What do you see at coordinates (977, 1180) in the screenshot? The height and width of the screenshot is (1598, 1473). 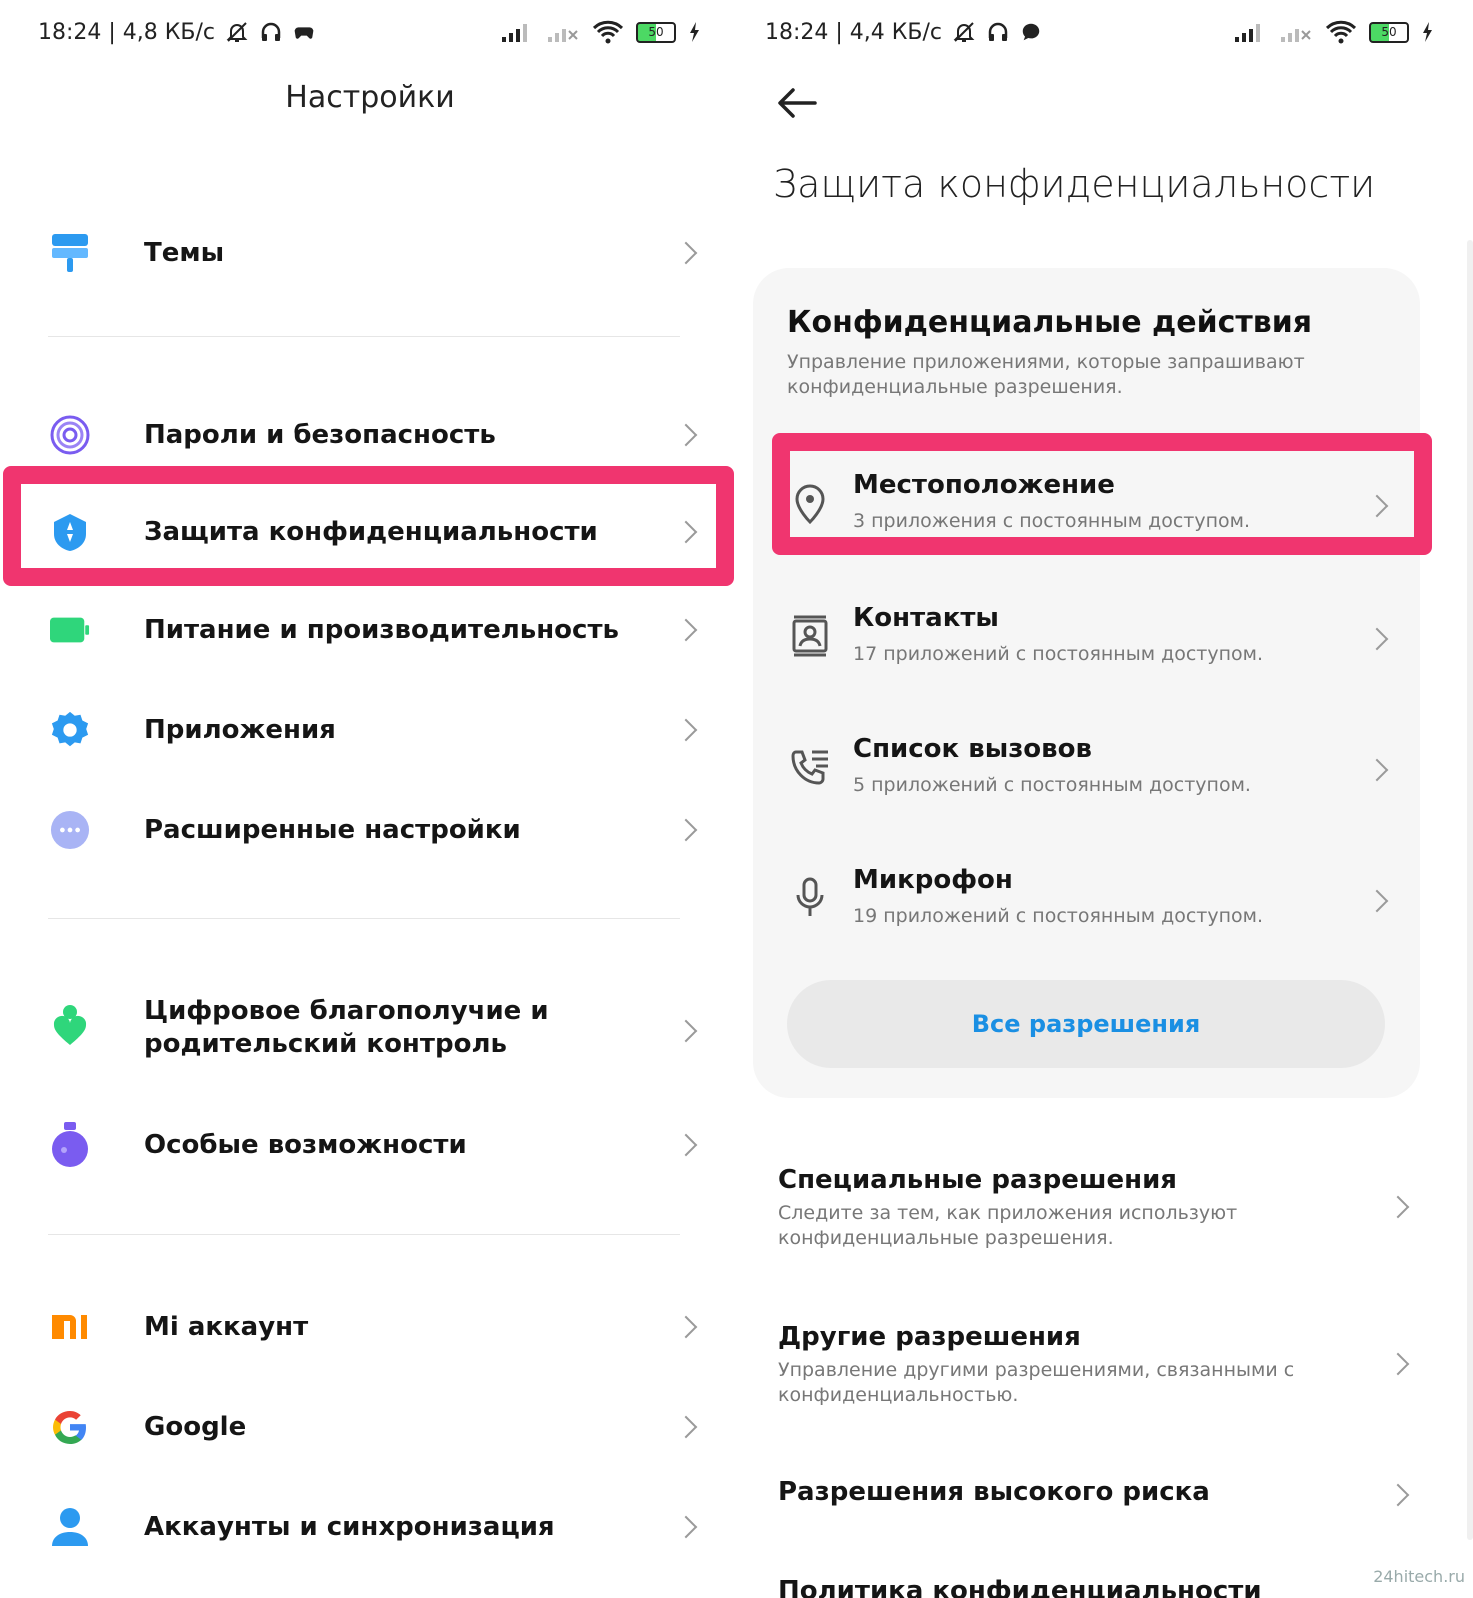 I see `item-title: Специальные разрешения` at bounding box center [977, 1180].